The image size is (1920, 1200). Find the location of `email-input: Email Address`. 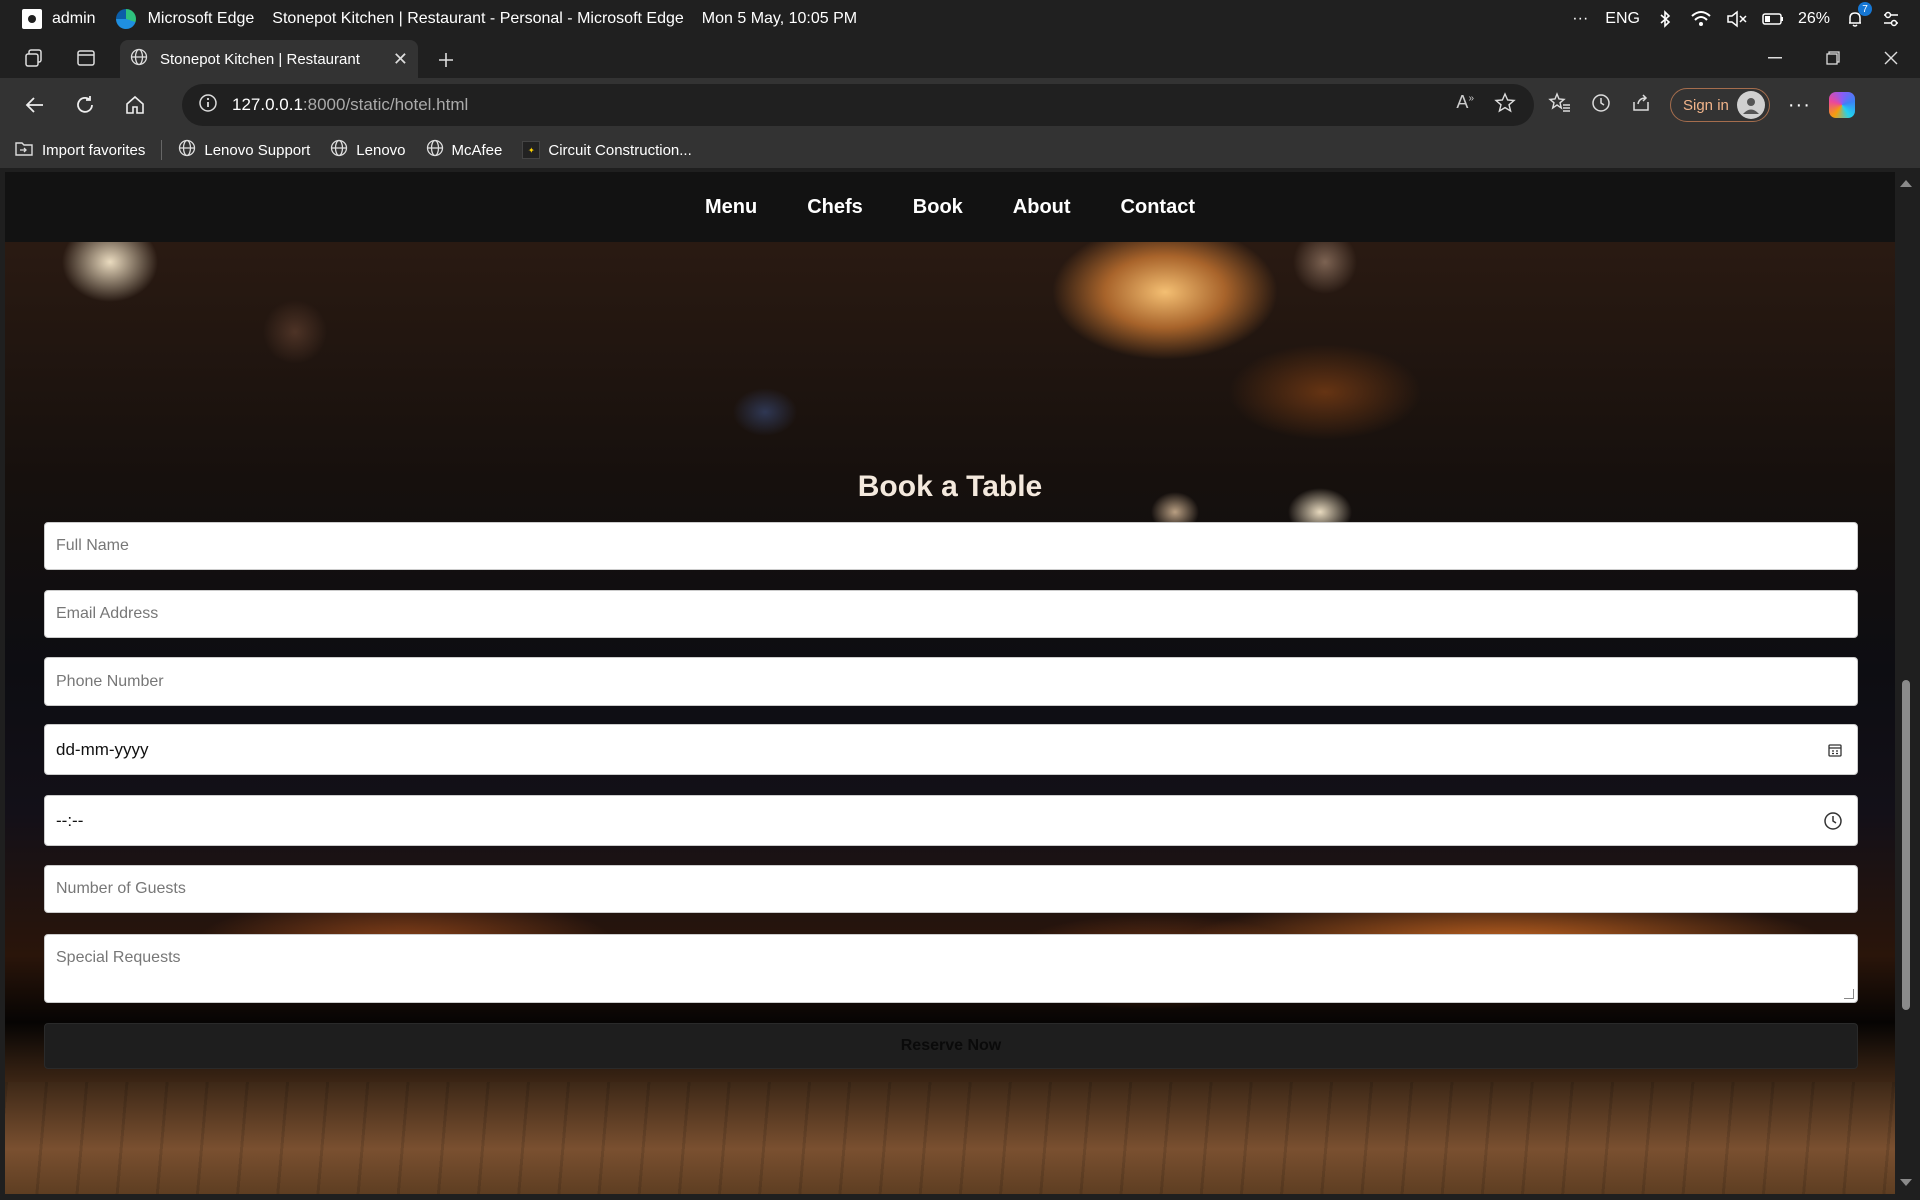

email-input: Email Address is located at coordinates (951, 614).